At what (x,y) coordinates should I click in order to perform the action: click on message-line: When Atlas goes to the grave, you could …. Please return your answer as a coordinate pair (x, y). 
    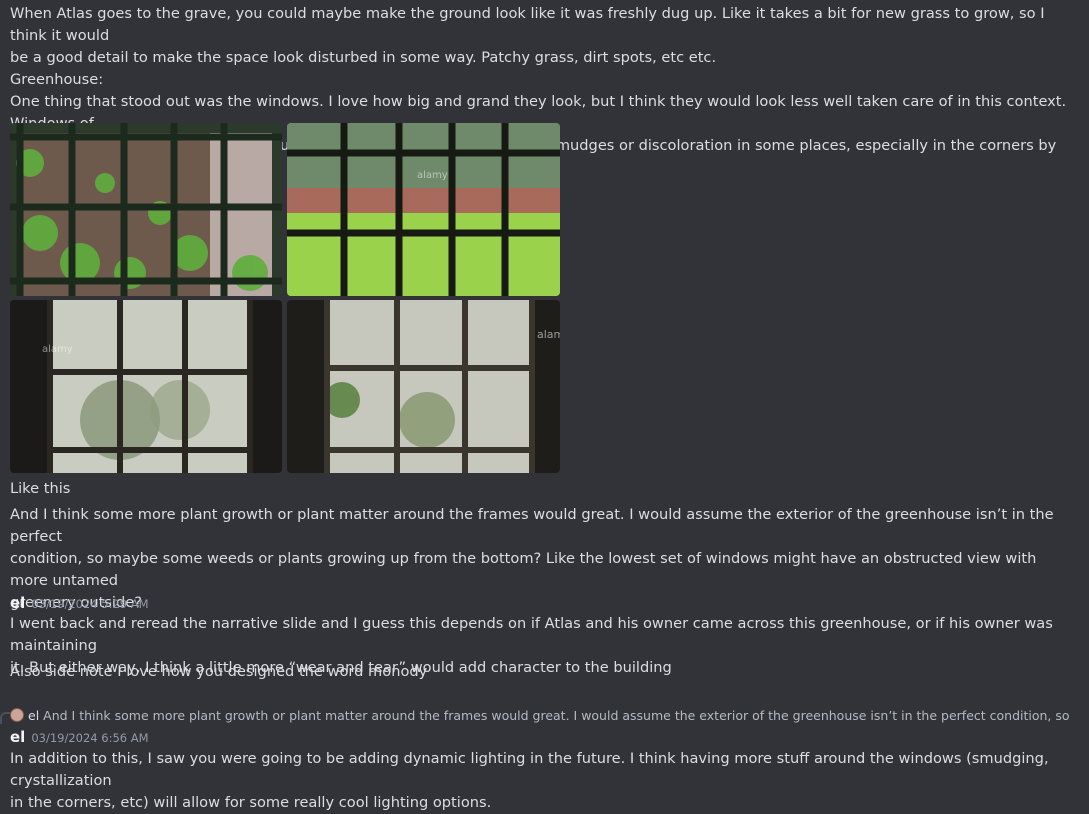
    Looking at the image, I should click on (527, 24).